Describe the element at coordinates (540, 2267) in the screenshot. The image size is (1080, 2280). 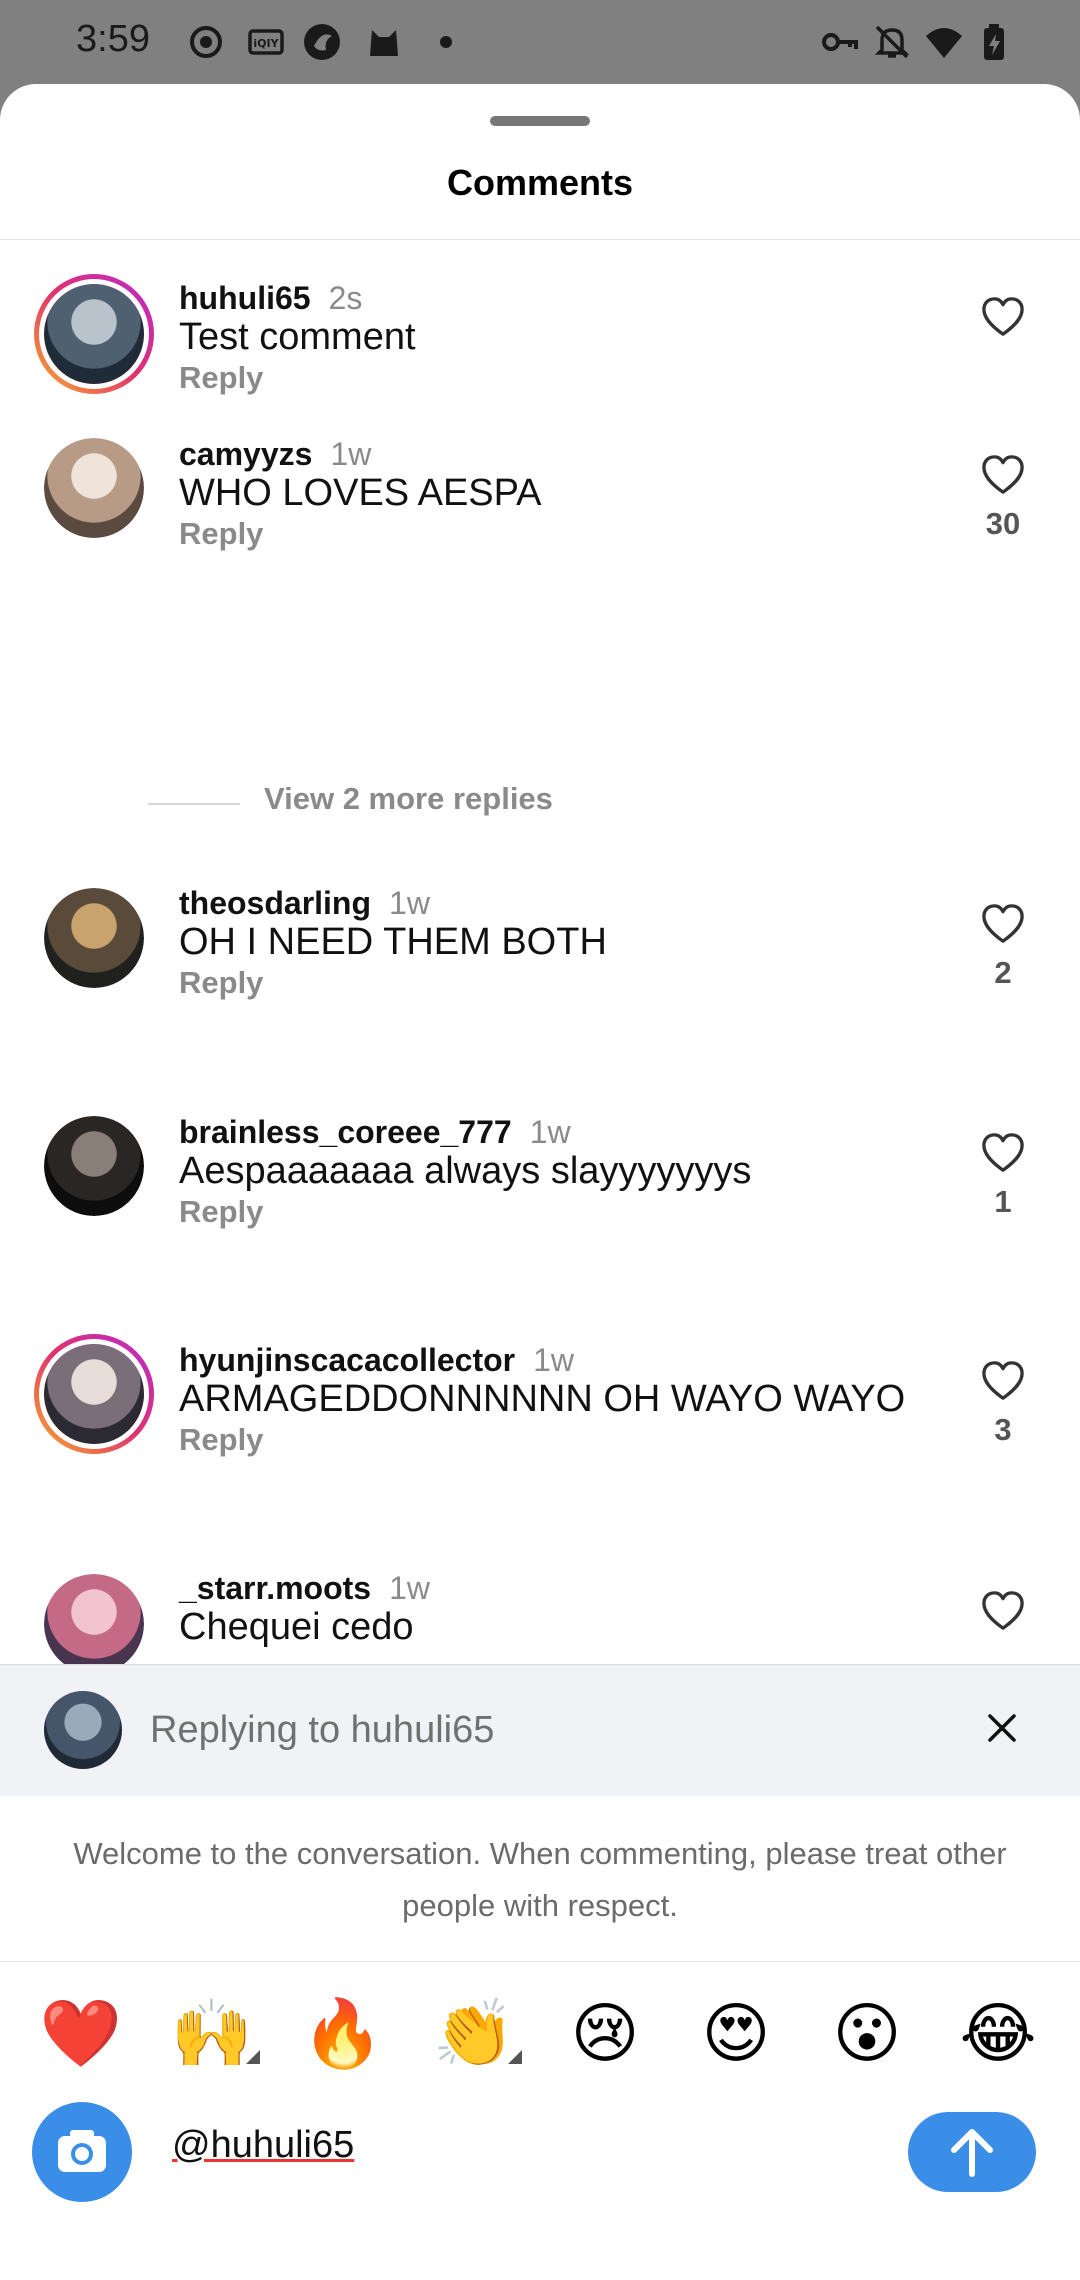
I see `navigation-bar` at that location.